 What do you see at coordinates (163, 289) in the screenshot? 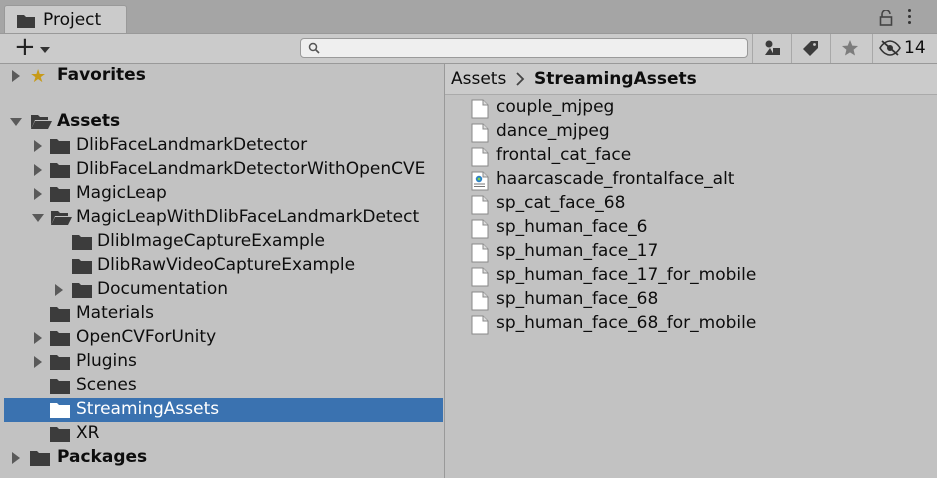
I see `tree-item-label: Documentation` at bounding box center [163, 289].